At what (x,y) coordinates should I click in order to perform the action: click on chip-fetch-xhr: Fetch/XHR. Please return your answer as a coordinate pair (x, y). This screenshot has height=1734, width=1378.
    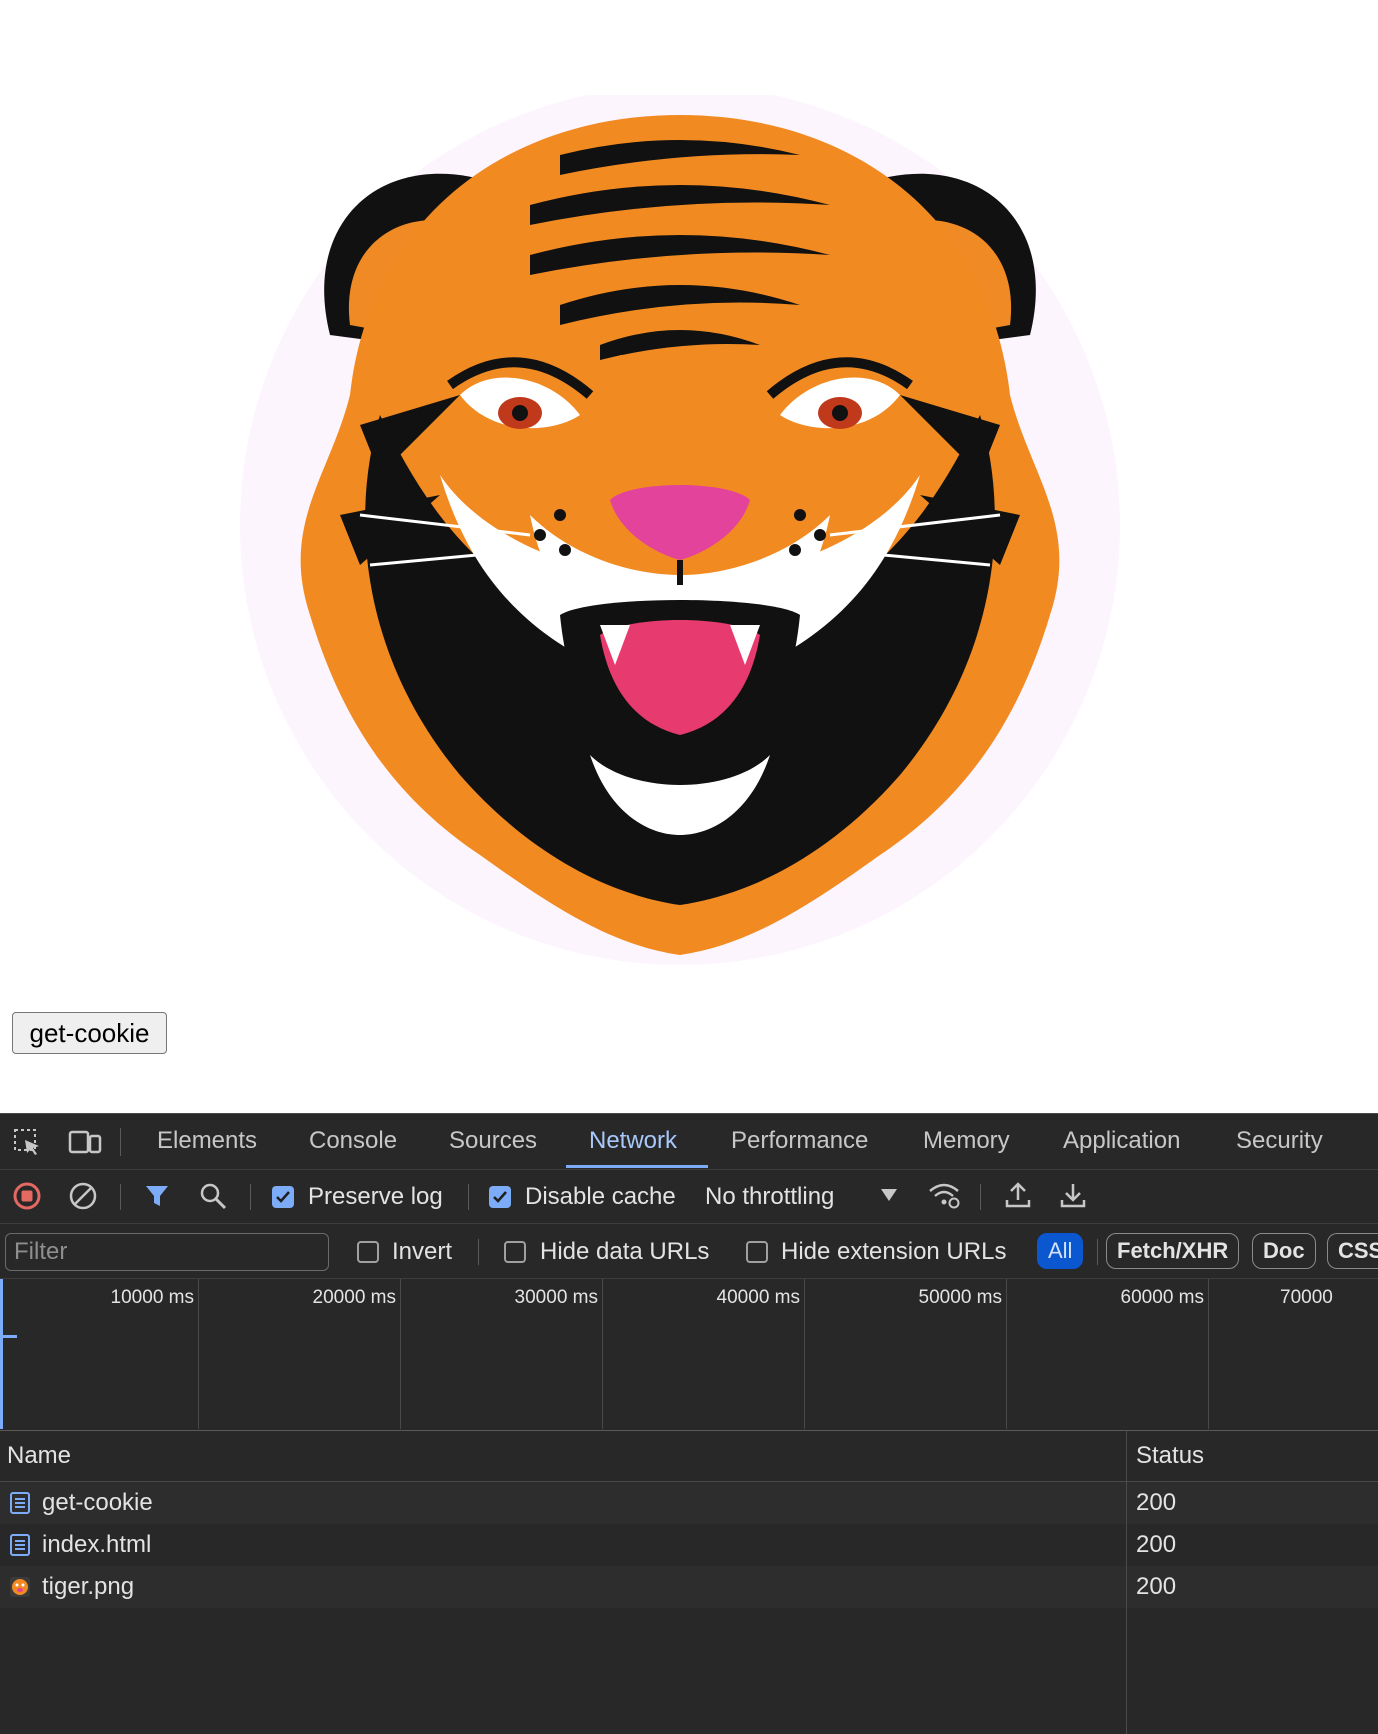
    Looking at the image, I should click on (1173, 1251).